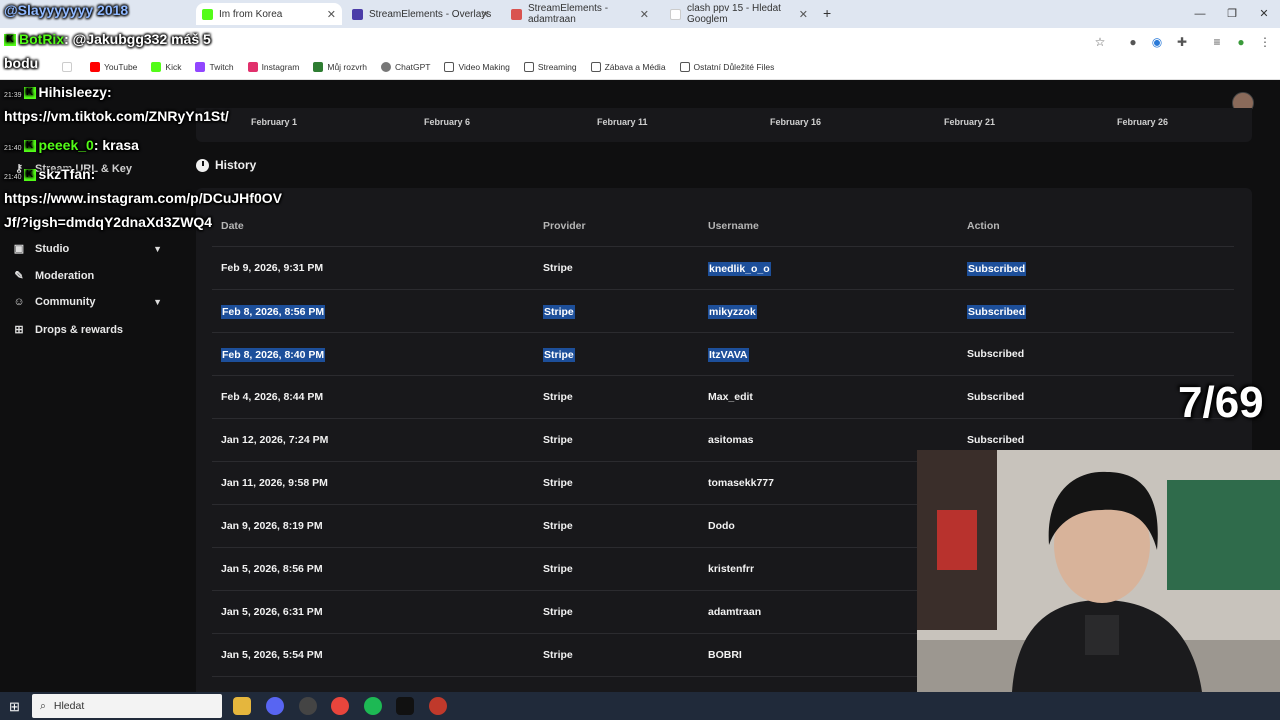  What do you see at coordinates (273, 355) in the screenshot?
I see `cell-date: Feb 8, 2026, 8:40 PM` at bounding box center [273, 355].